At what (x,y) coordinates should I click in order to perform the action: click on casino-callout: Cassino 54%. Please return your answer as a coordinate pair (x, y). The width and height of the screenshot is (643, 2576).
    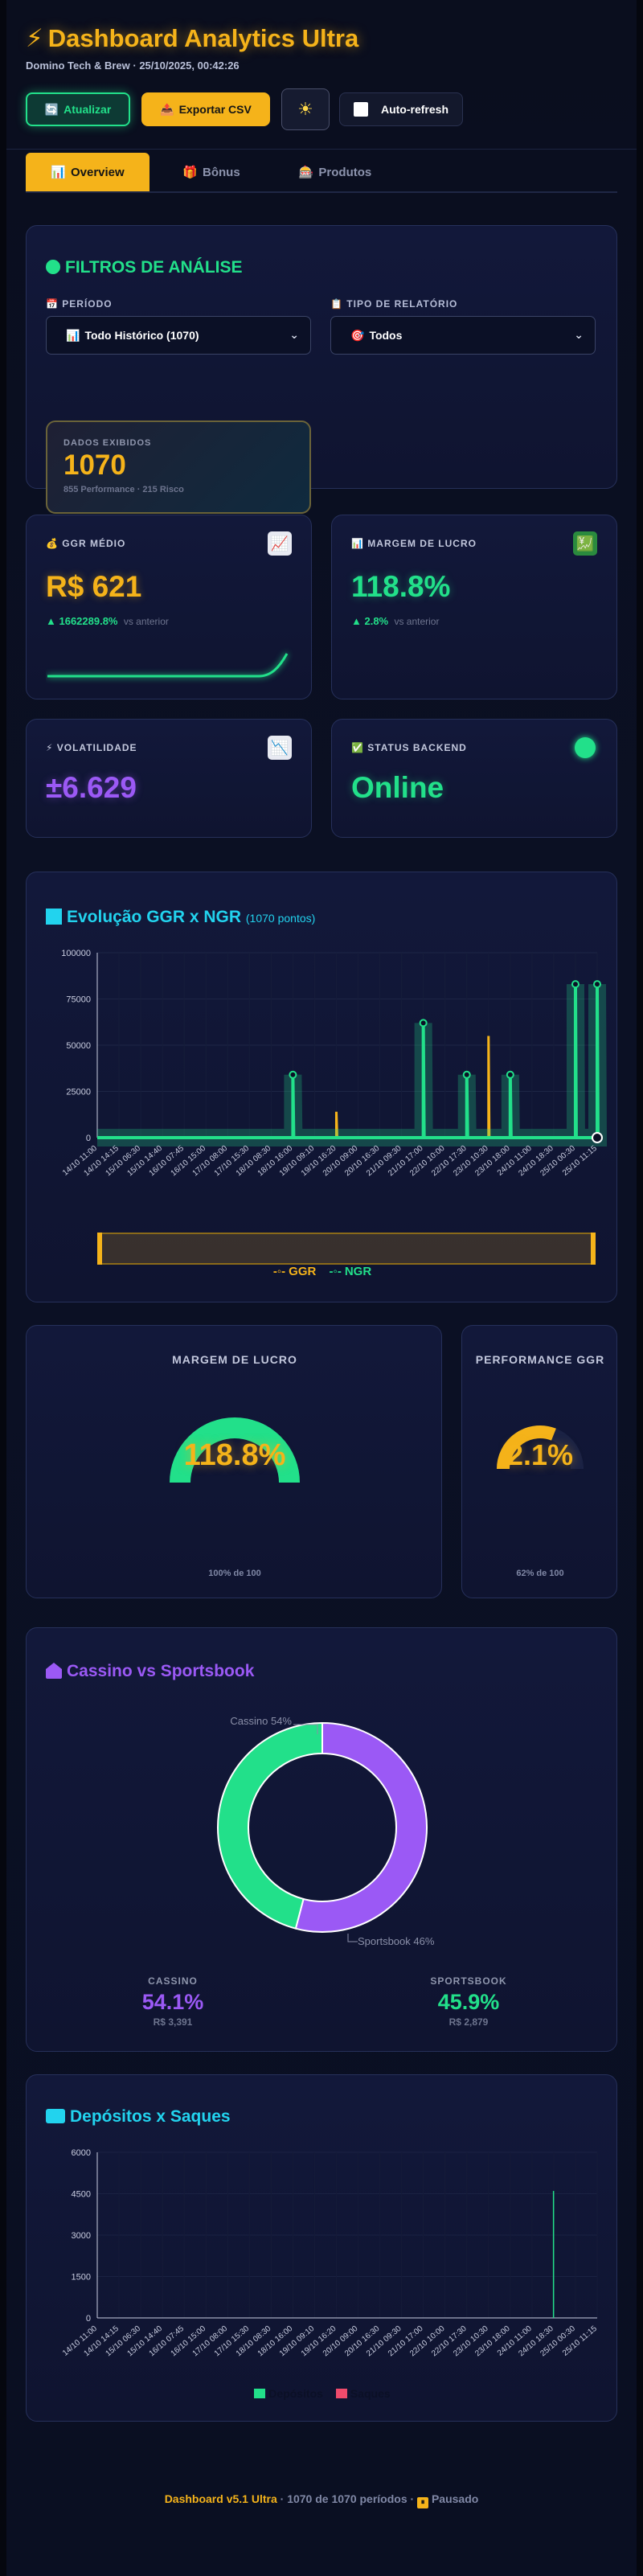
    Looking at the image, I should click on (261, 1721).